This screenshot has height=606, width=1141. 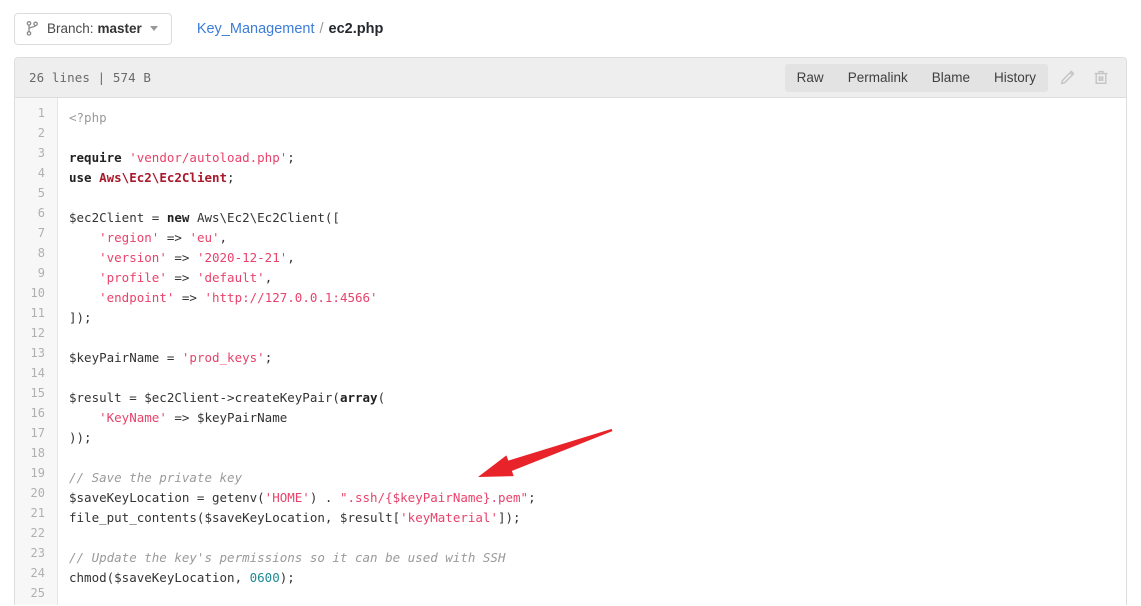 What do you see at coordinates (41, 153) in the screenshot?
I see `line-number: 3` at bounding box center [41, 153].